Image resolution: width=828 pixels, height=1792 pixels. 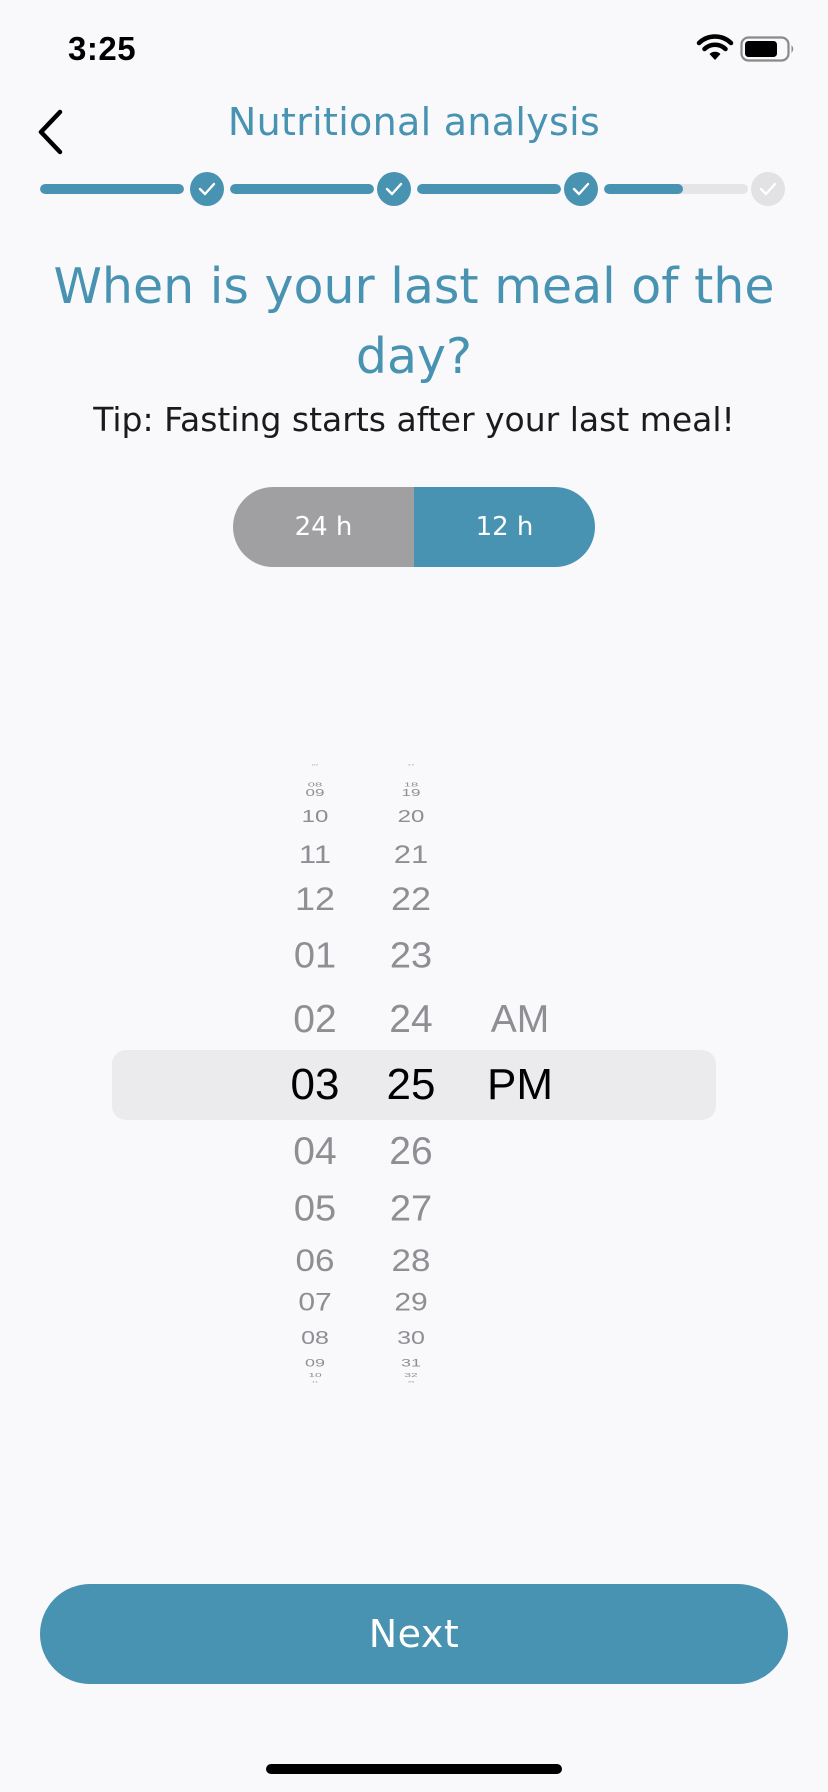 What do you see at coordinates (411, 1151) in the screenshot?
I see `minute-option: 26` at bounding box center [411, 1151].